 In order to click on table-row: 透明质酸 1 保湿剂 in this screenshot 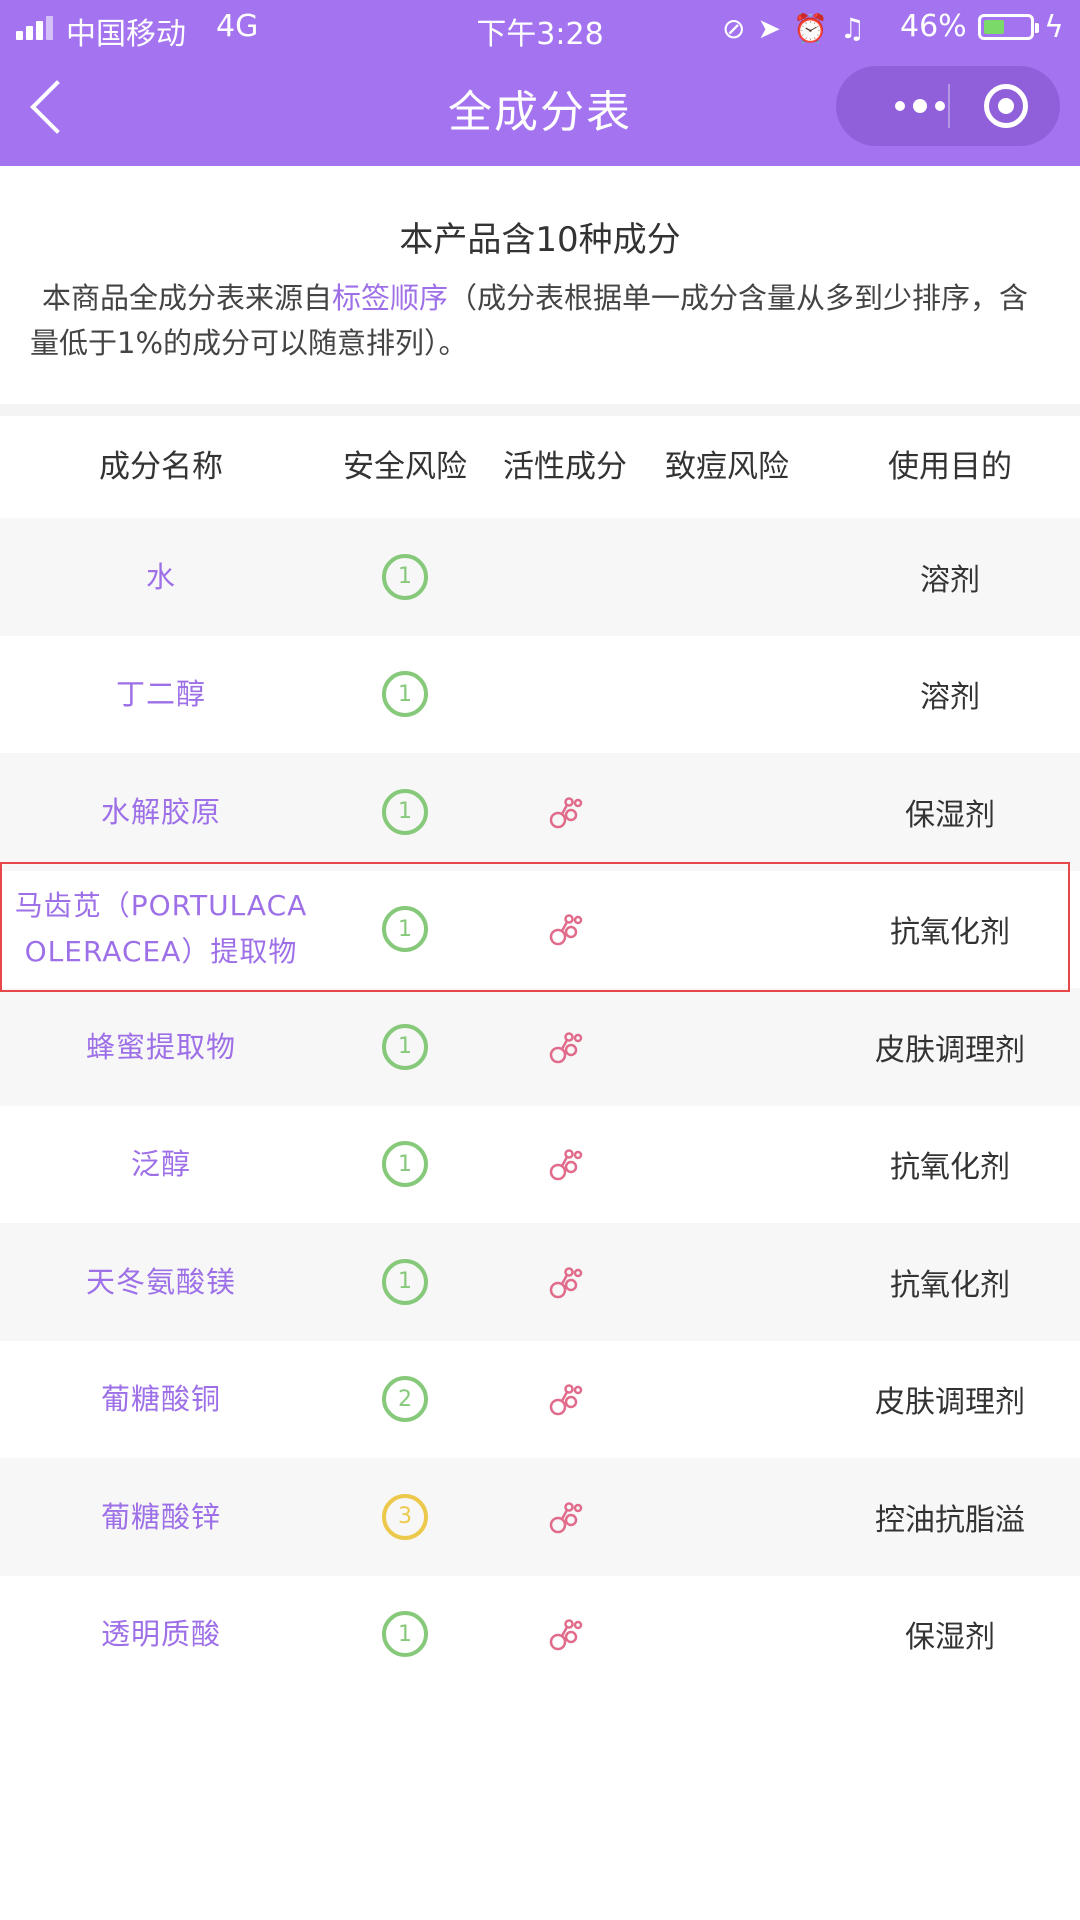, I will do `click(540, 1635)`.